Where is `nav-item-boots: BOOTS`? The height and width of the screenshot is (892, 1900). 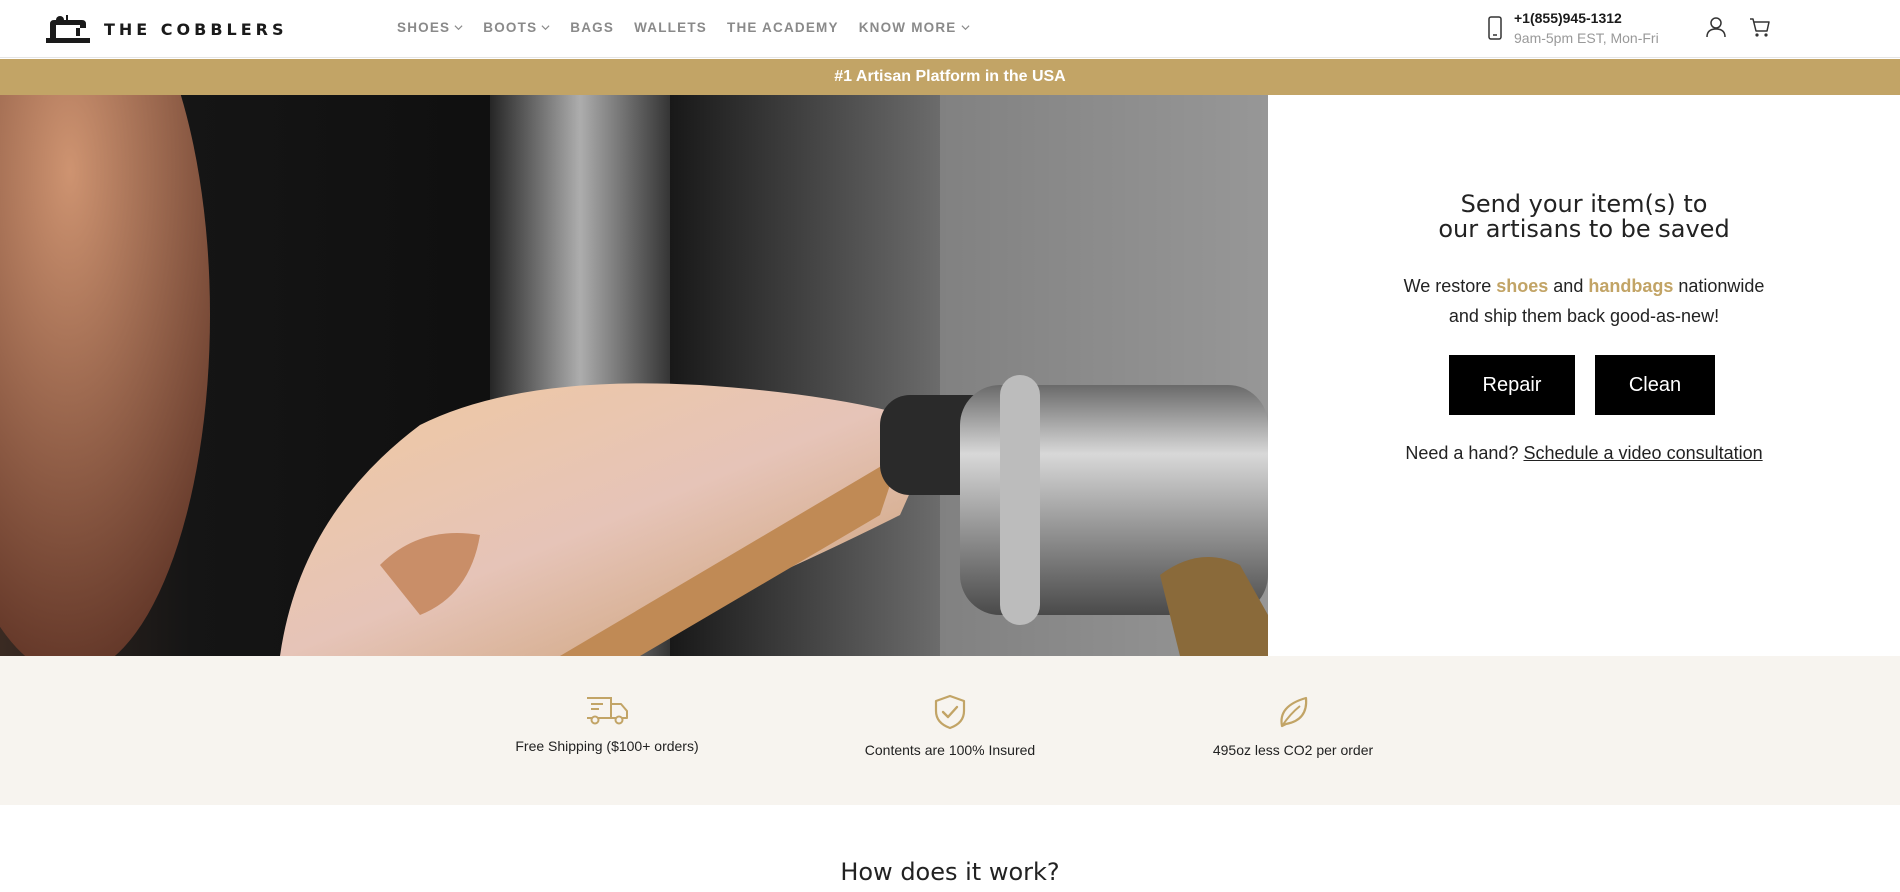 nav-item-boots: BOOTS is located at coordinates (516, 27).